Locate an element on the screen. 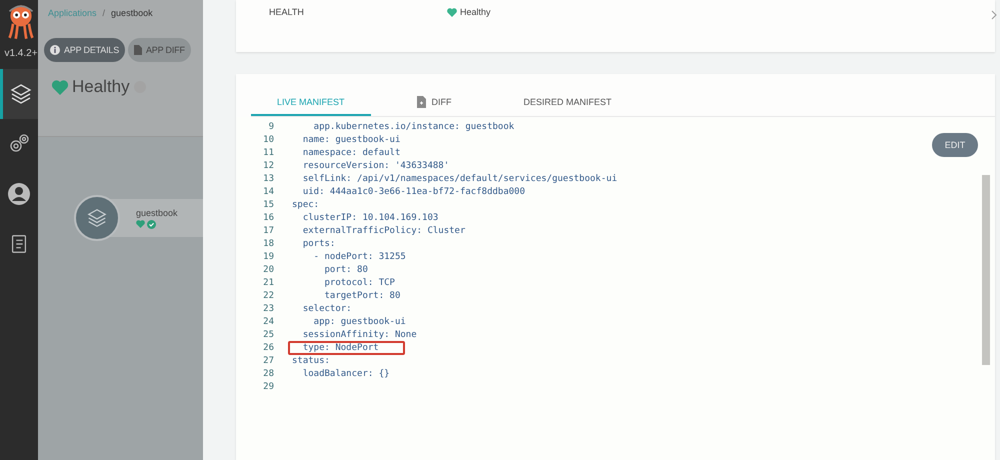 This screenshot has width=1000, height=460. code-line: targetPort: 80 is located at coordinates (363, 296).